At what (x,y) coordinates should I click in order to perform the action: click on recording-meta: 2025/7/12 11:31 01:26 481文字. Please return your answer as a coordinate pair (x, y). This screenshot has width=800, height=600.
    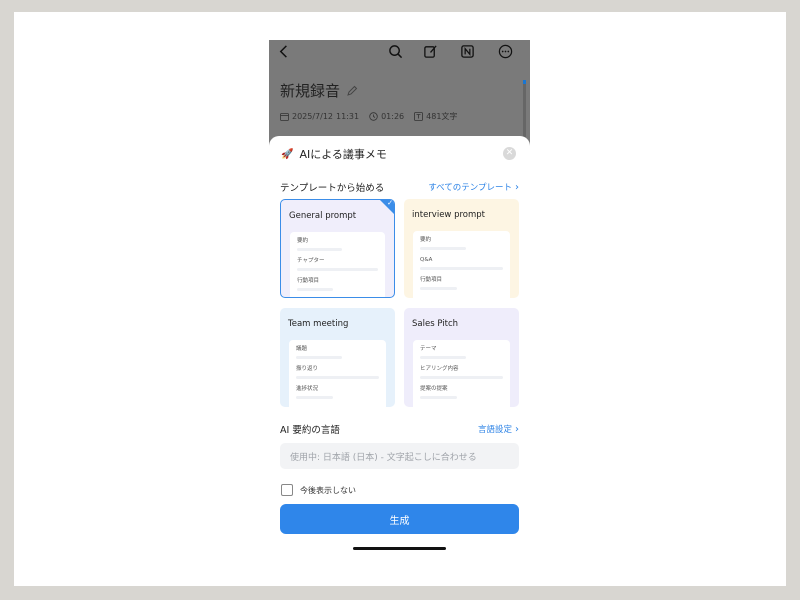
    Looking at the image, I should click on (368, 116).